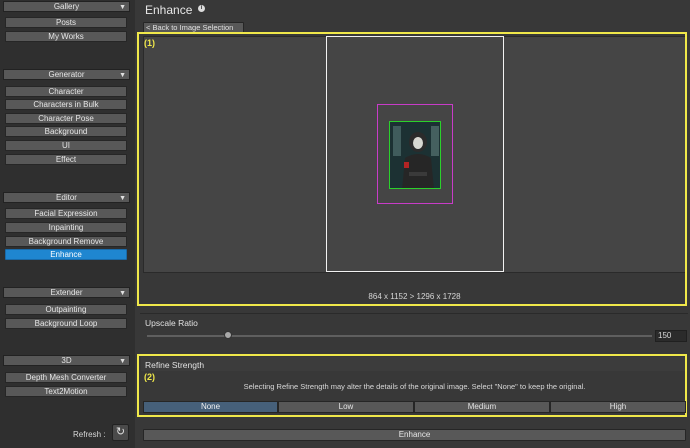  What do you see at coordinates (149, 43) in the screenshot?
I see `marker-1-label: (1)` at bounding box center [149, 43].